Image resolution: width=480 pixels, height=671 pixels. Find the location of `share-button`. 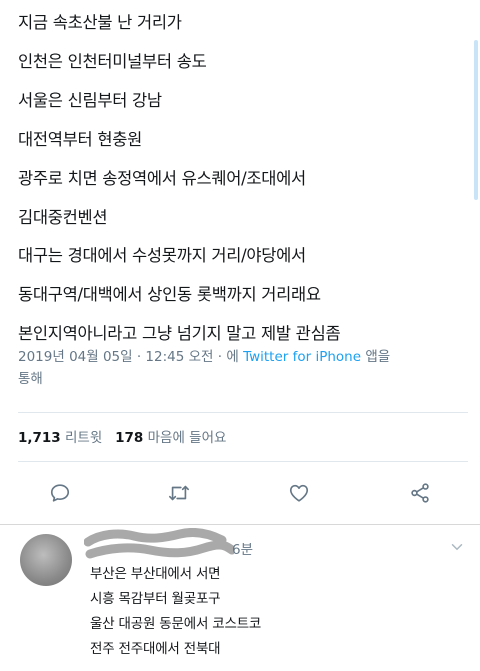

share-button is located at coordinates (420, 493).